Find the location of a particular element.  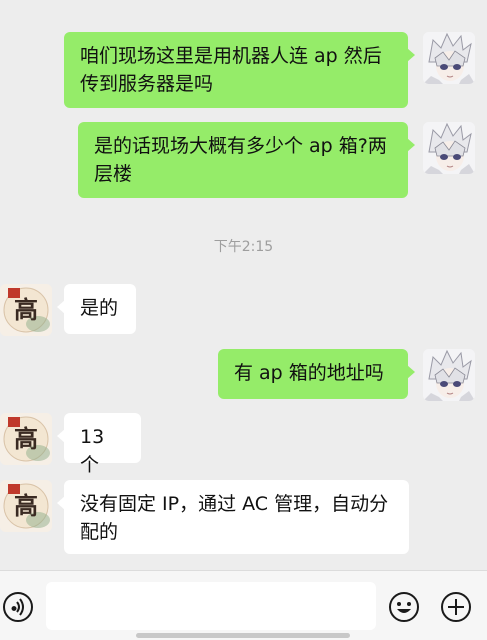

message-bubble-outgoing: 是的话现场大概有多少个 ap 箱?两层楼 is located at coordinates (246, 160).